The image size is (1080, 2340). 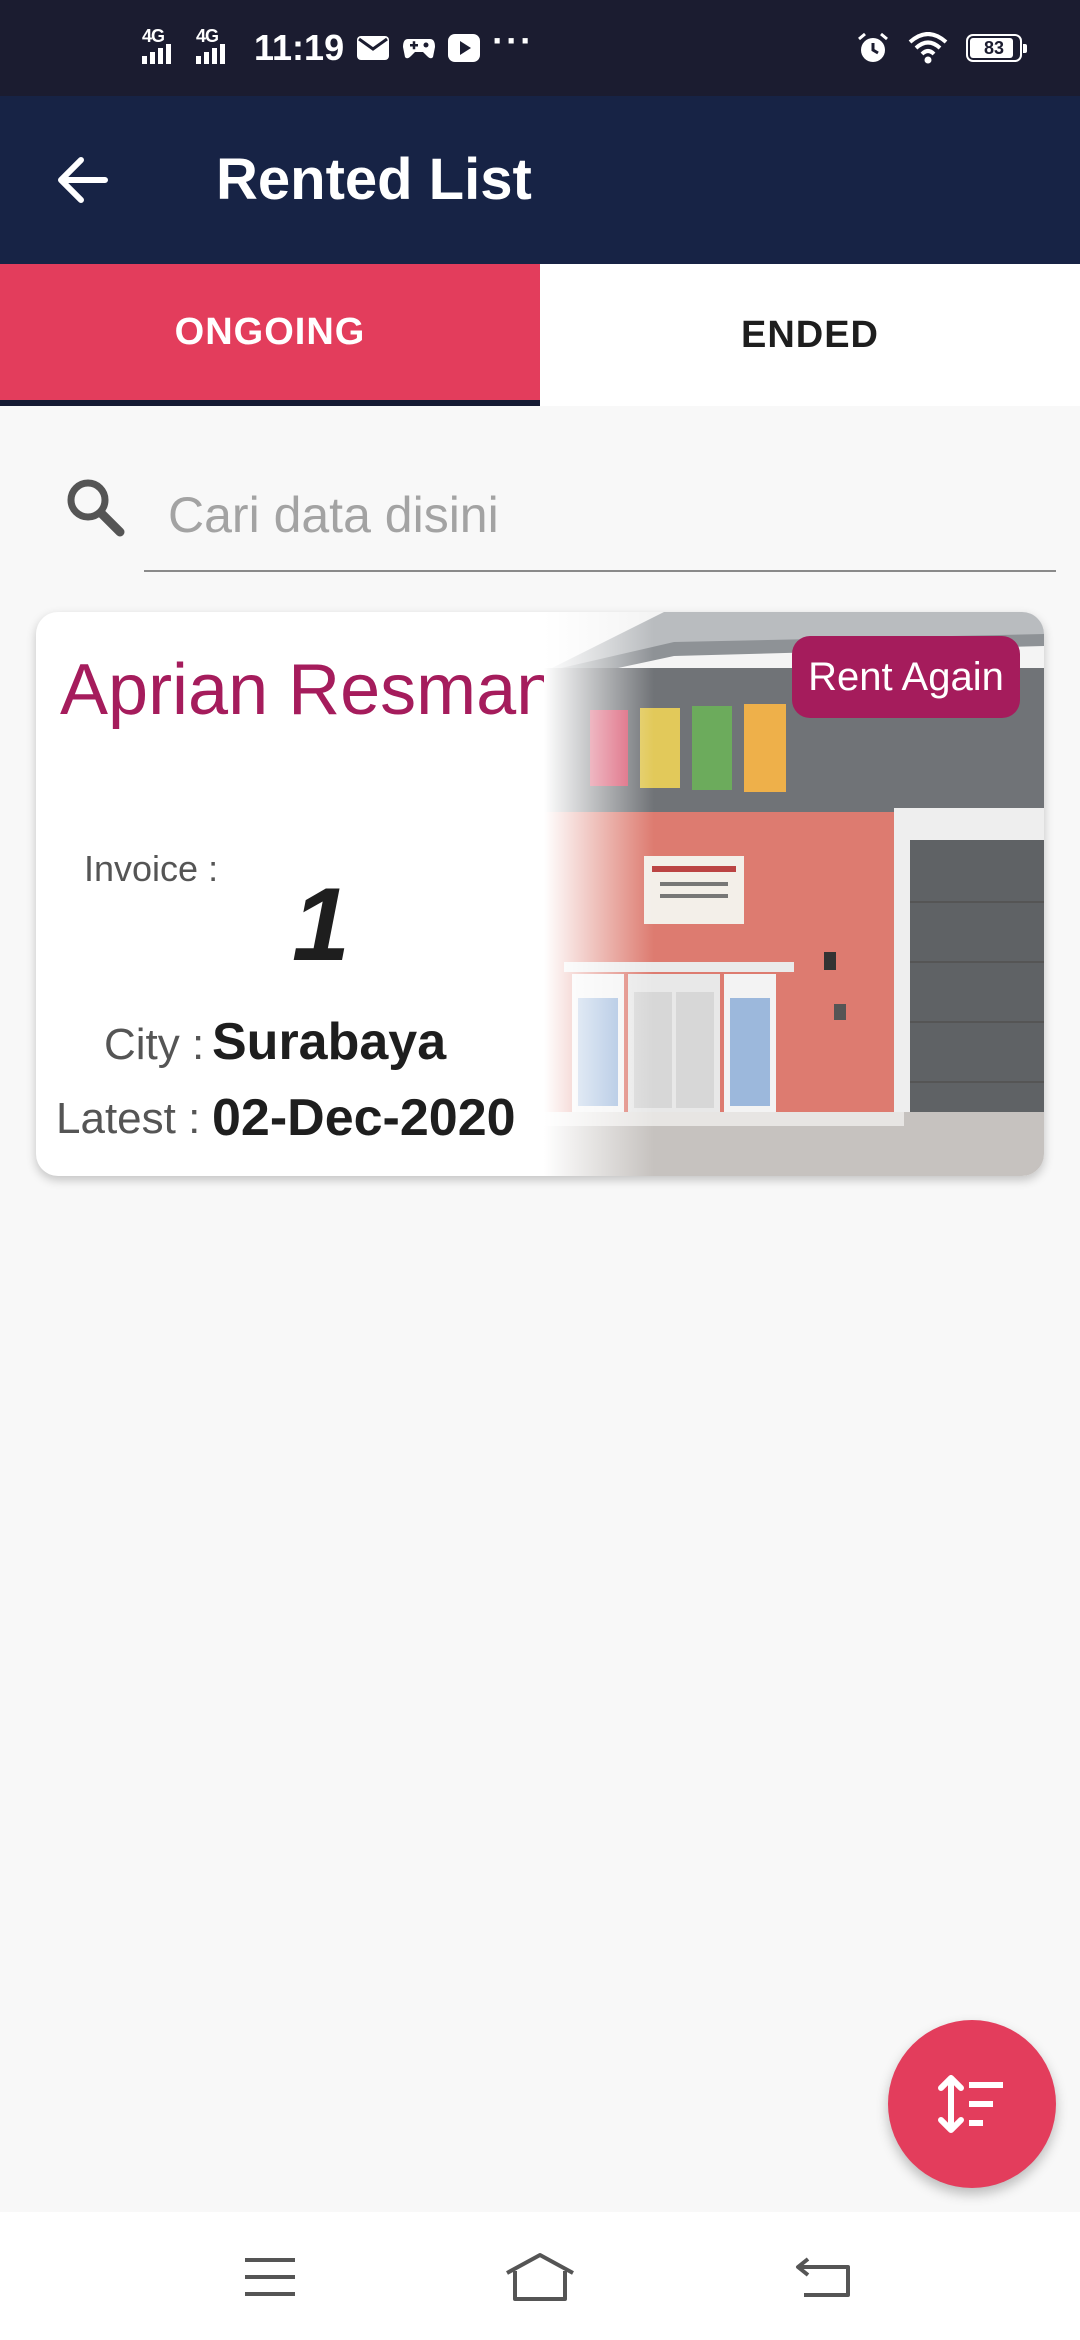 I want to click on latest-date: 02-Dec-2020, so click(x=364, y=1118).